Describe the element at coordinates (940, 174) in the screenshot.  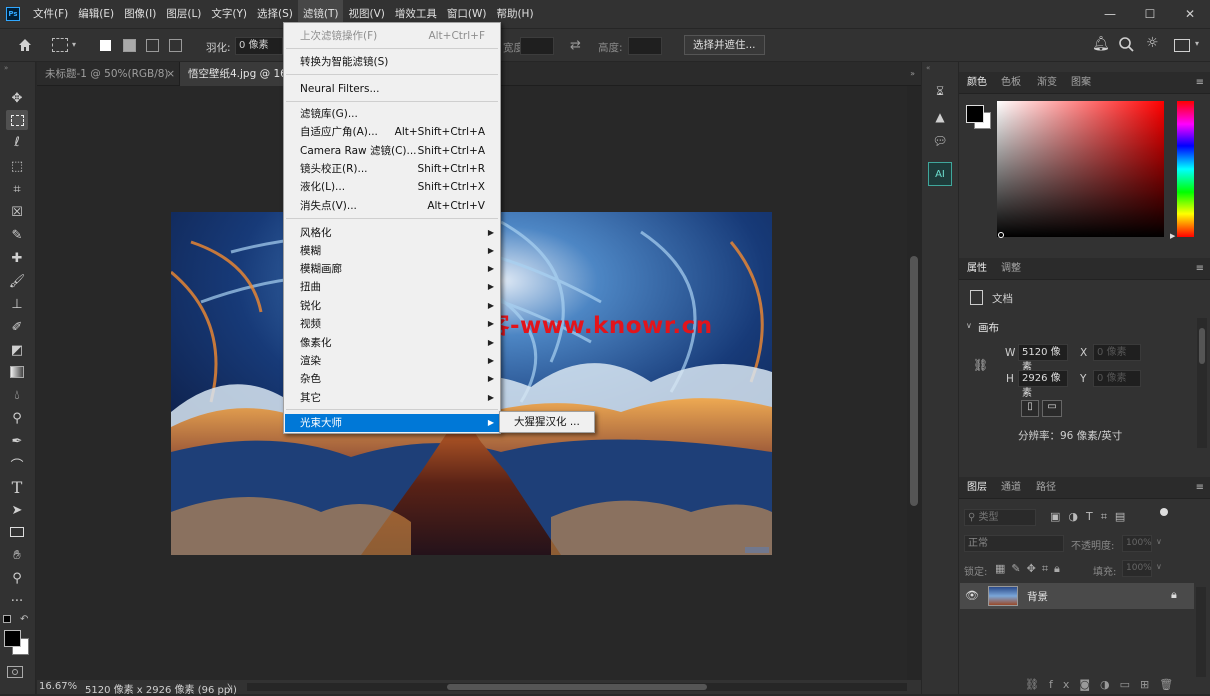
I see `ai-plugin-icon: AI` at that location.